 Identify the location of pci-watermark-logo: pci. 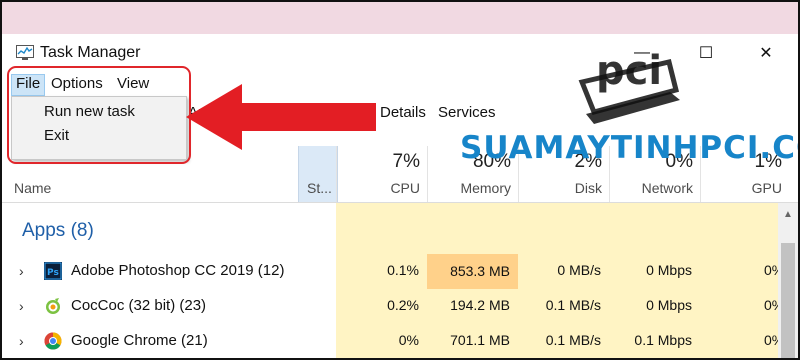
(629, 86).